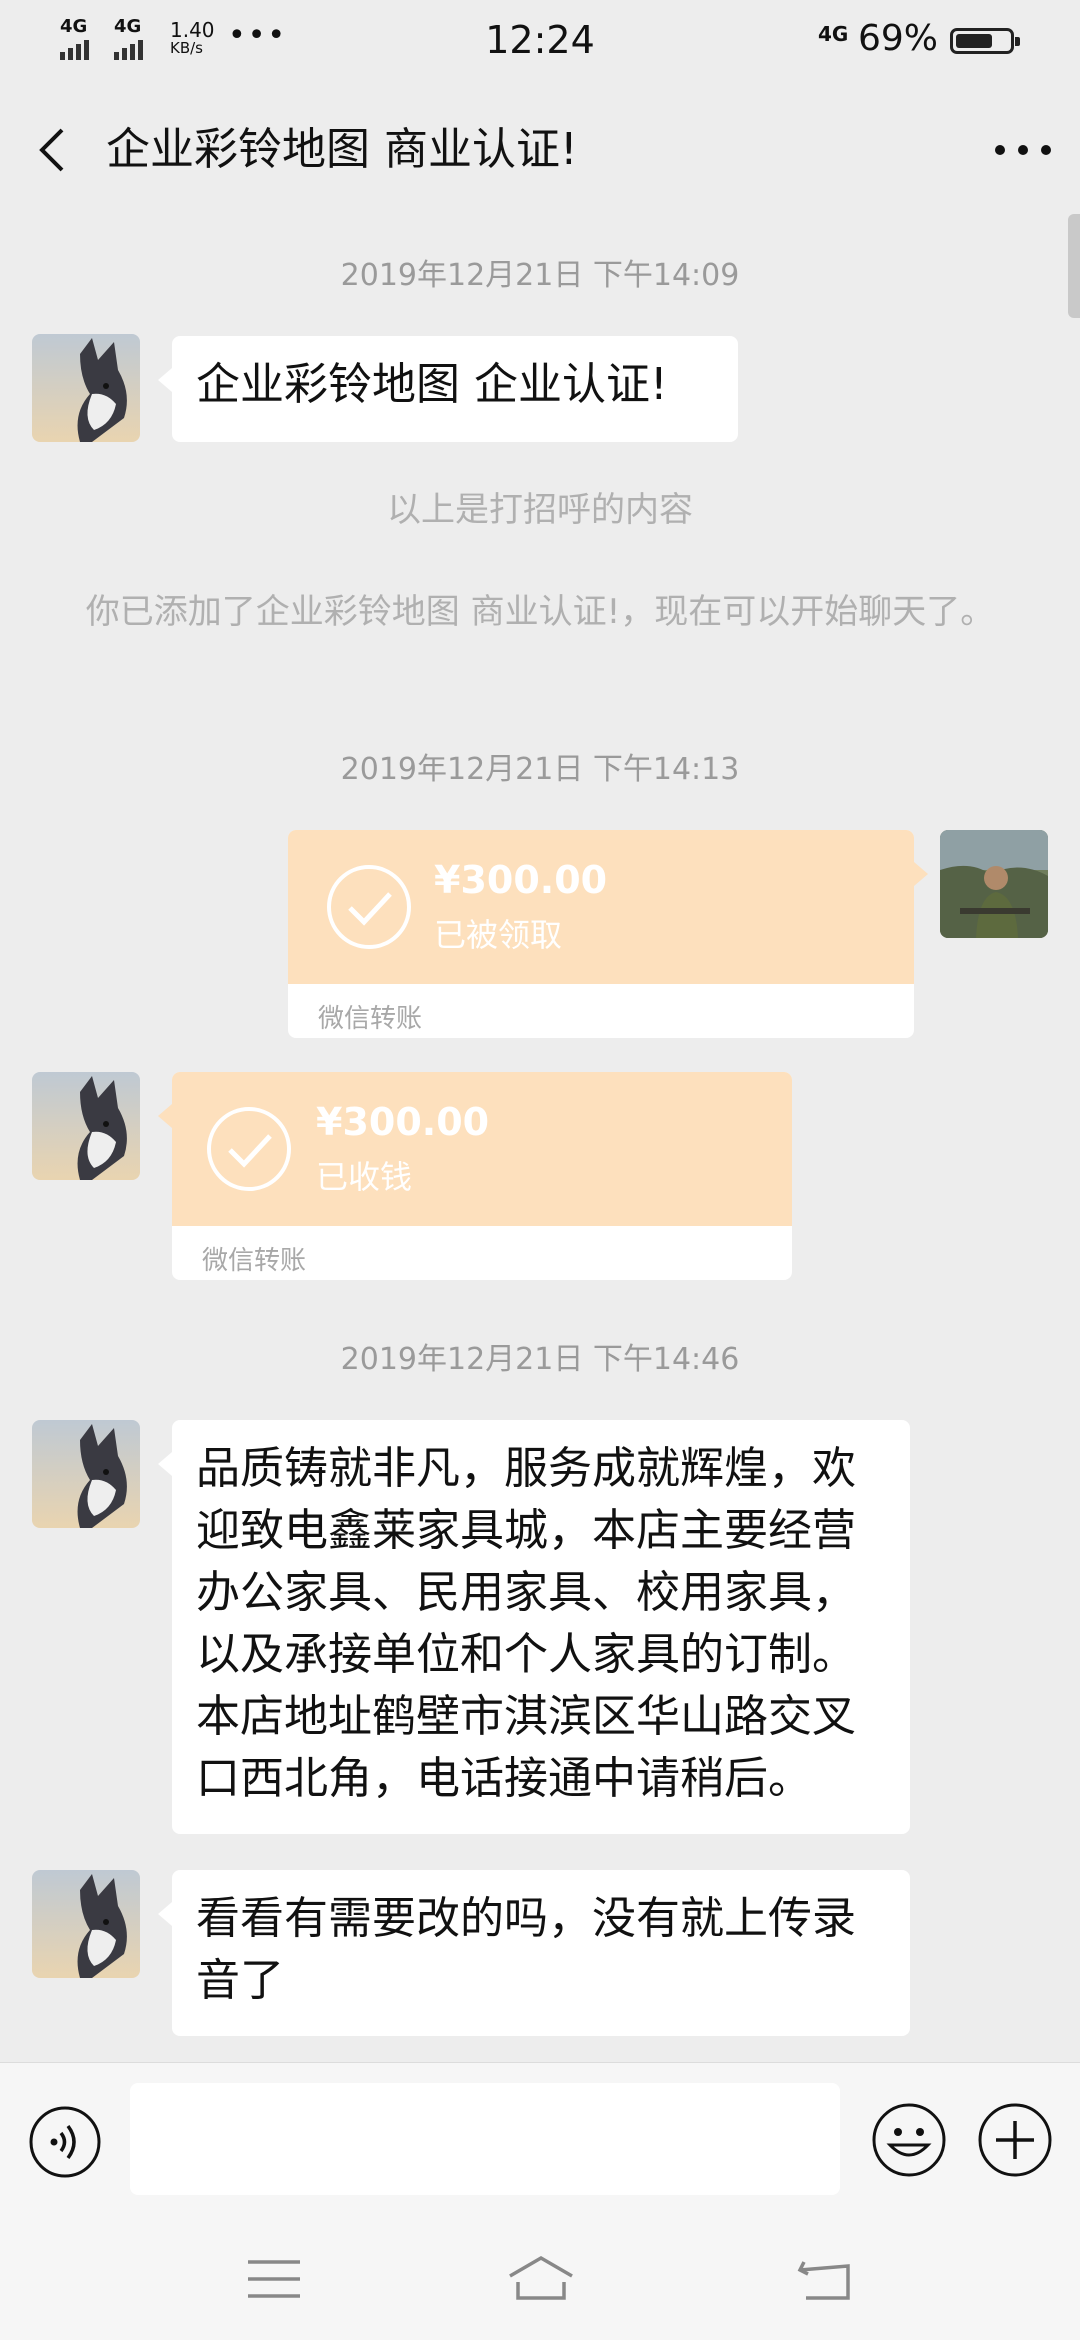 Image resolution: width=1080 pixels, height=2340 pixels. What do you see at coordinates (898, 38) in the screenshot?
I see `battery-percent: 69%` at bounding box center [898, 38].